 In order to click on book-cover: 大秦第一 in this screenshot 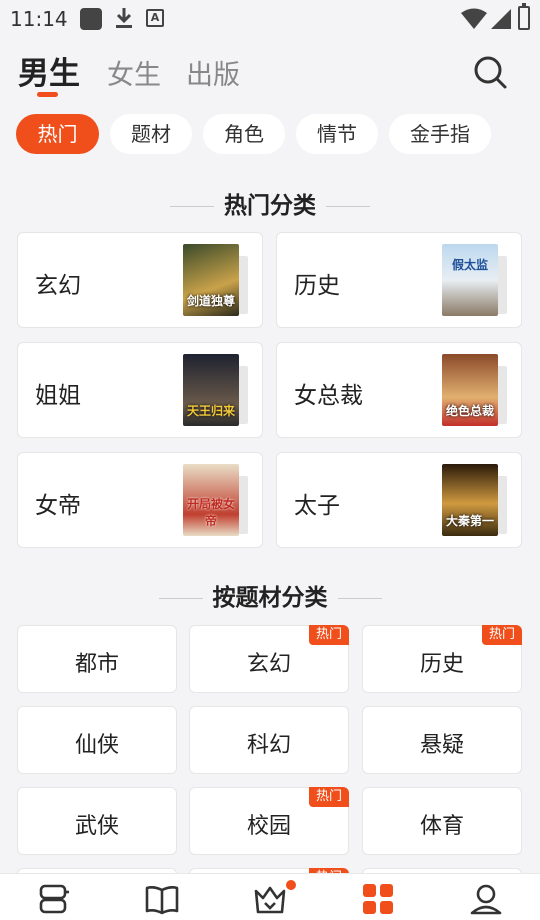, I will do `click(470, 500)`.